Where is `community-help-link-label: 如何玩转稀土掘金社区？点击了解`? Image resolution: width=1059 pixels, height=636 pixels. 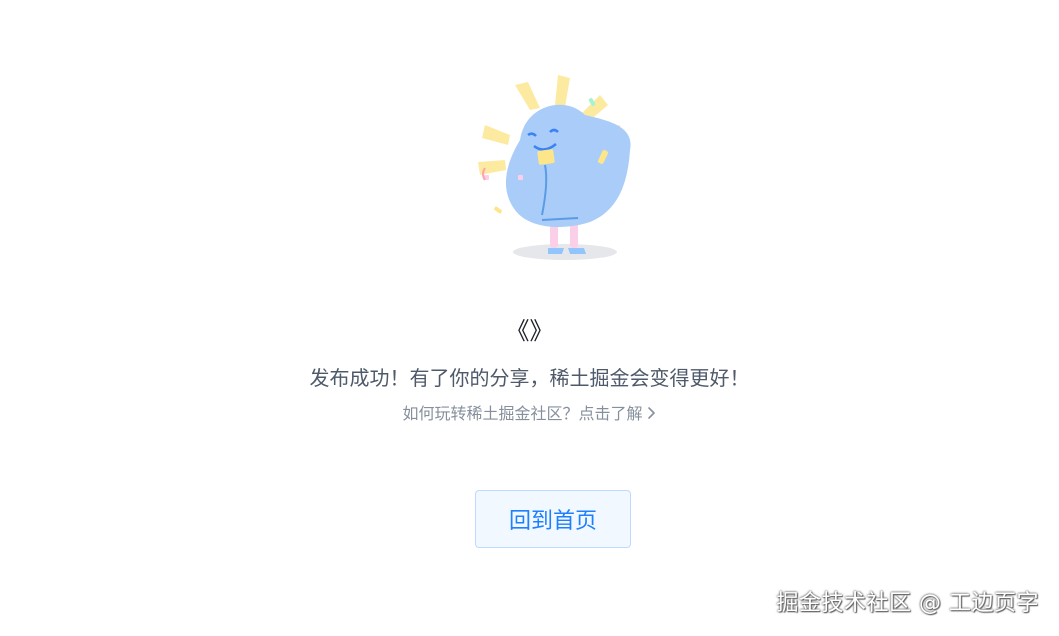
community-help-link-label: 如何玩转稀土掘金社区？点击了解 is located at coordinates (522, 413).